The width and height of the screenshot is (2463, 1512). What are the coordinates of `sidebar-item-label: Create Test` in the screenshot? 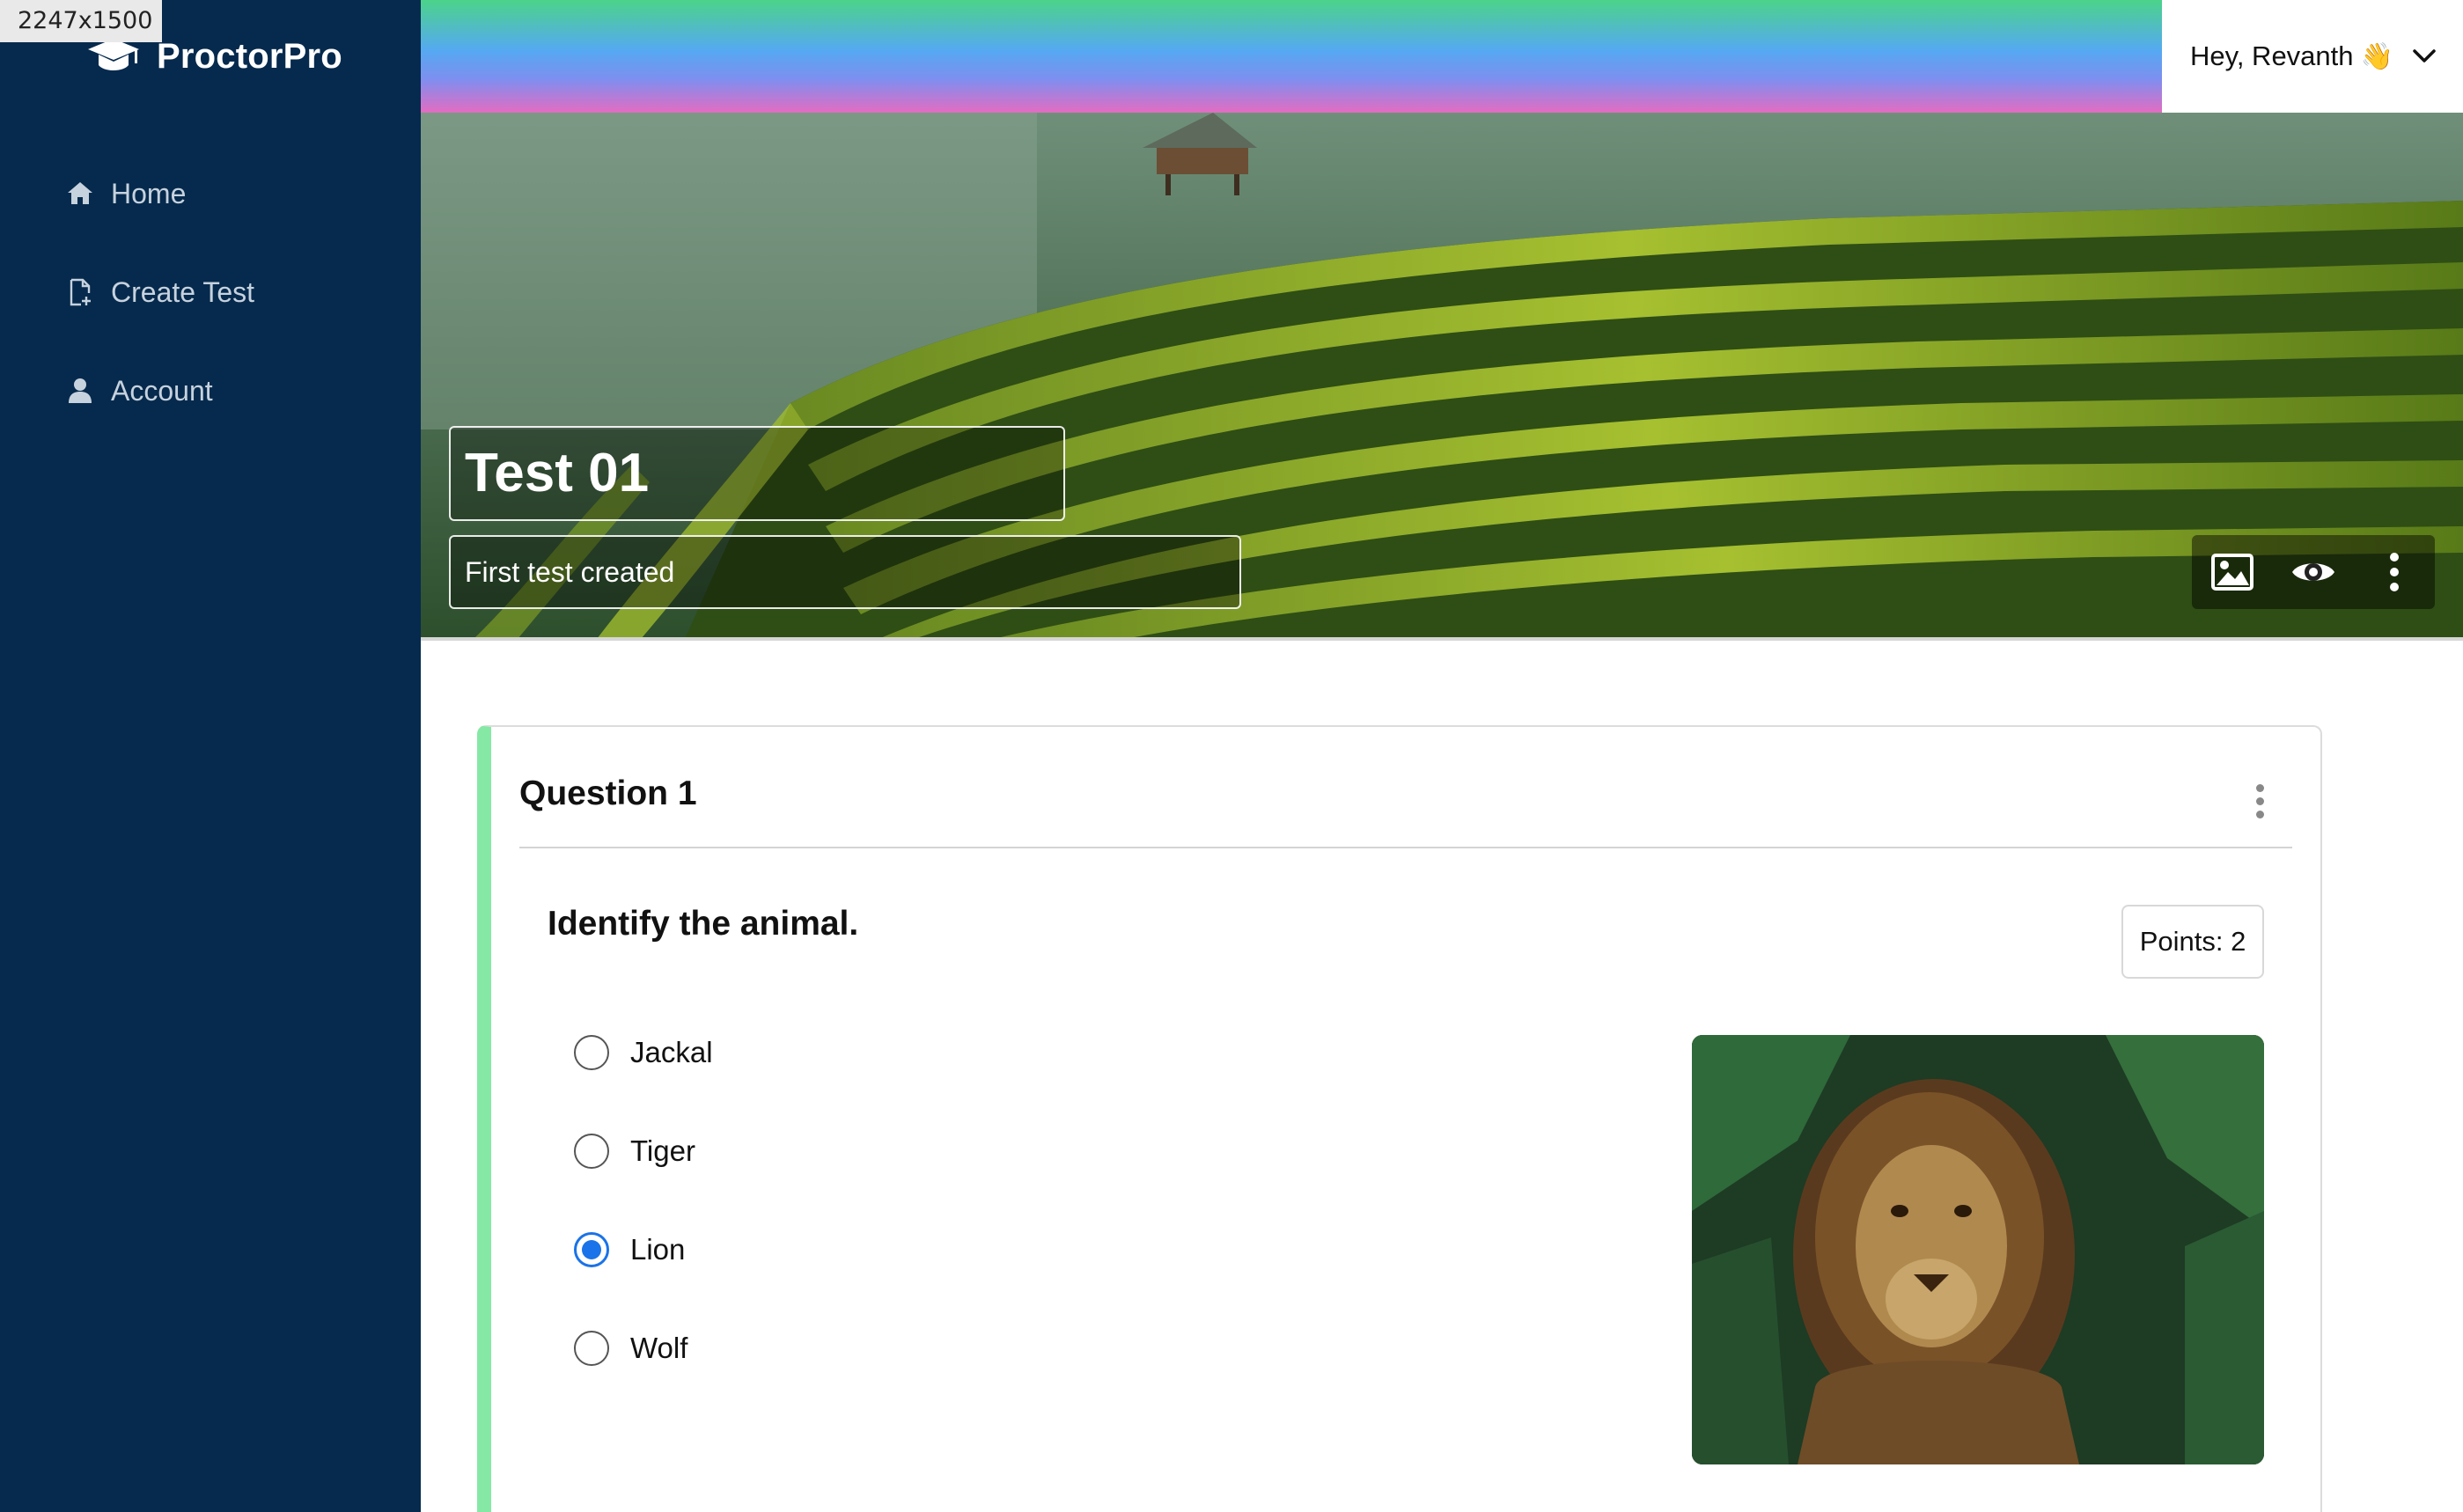 It's located at (183, 291).